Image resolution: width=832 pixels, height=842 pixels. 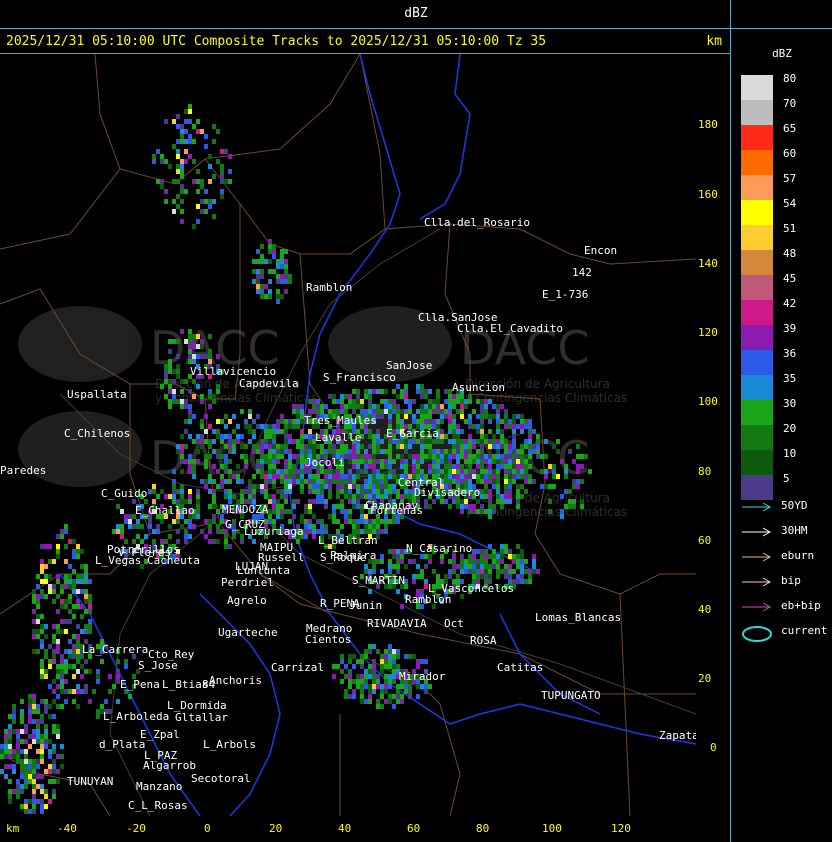 I want to click on place-label: TUNUYAN, so click(x=90, y=781).